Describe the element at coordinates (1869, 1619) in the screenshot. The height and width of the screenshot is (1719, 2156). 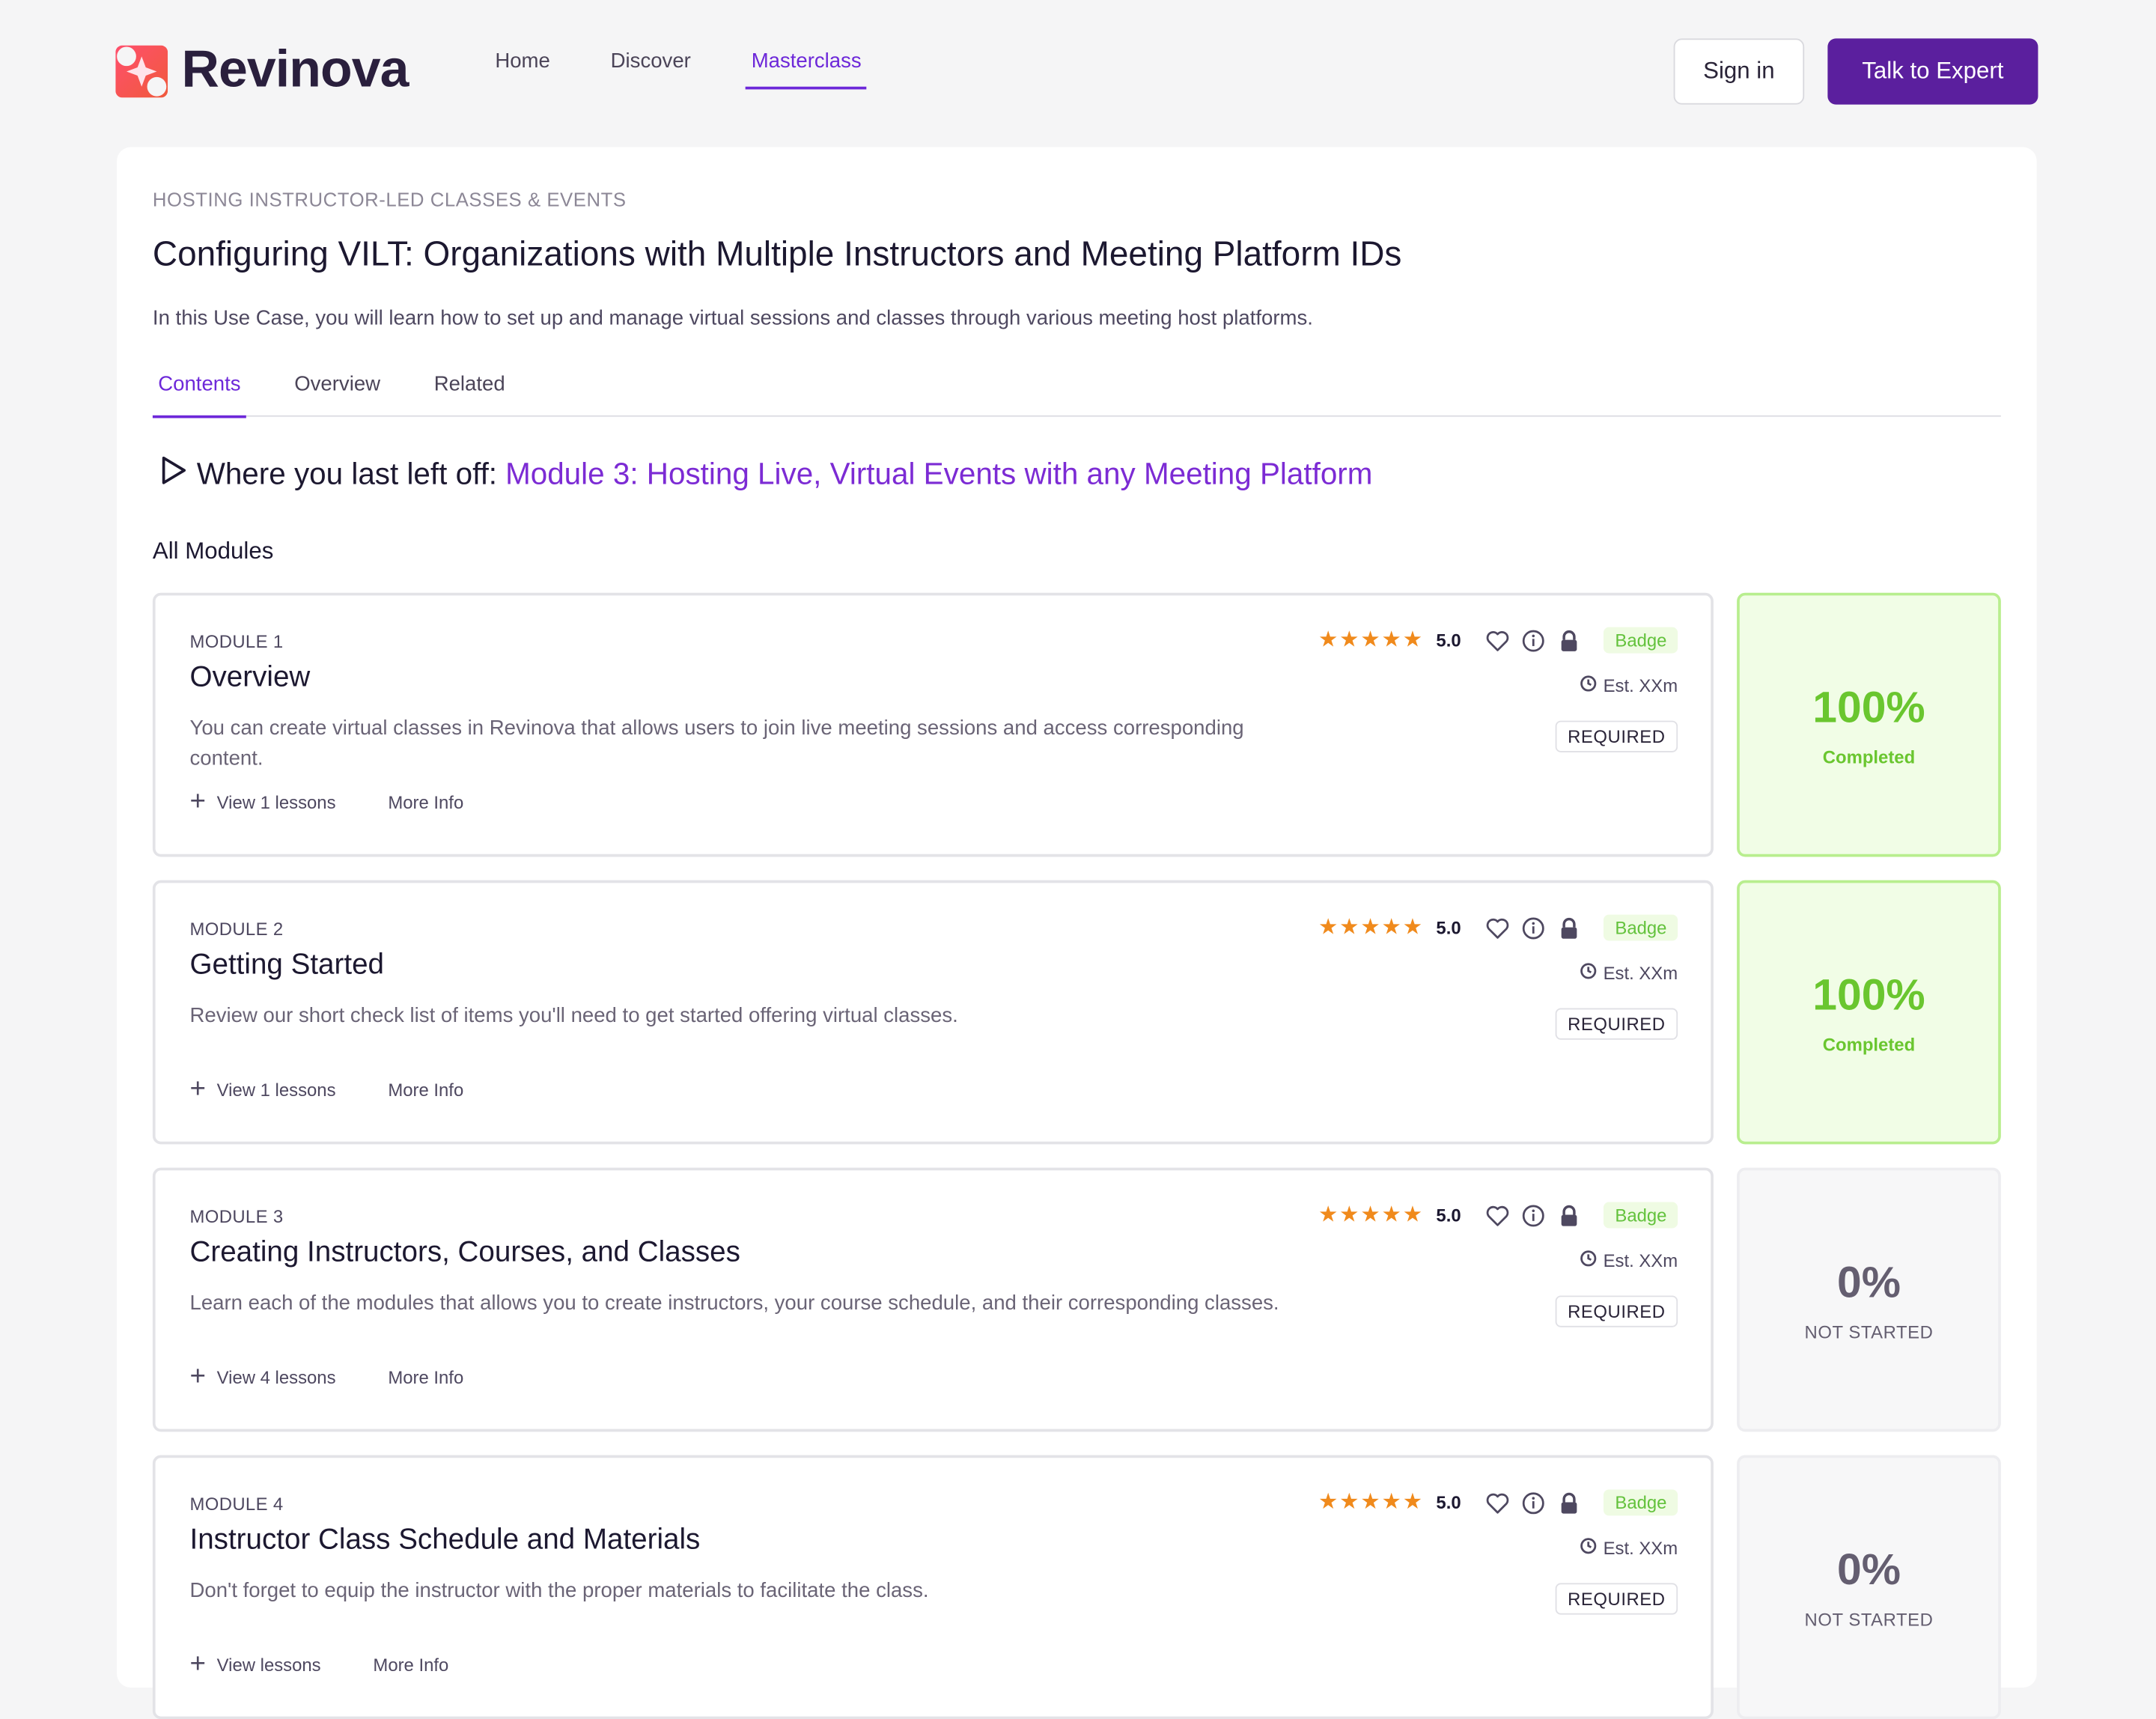
I see `progress-status: NOT STARTED` at that location.